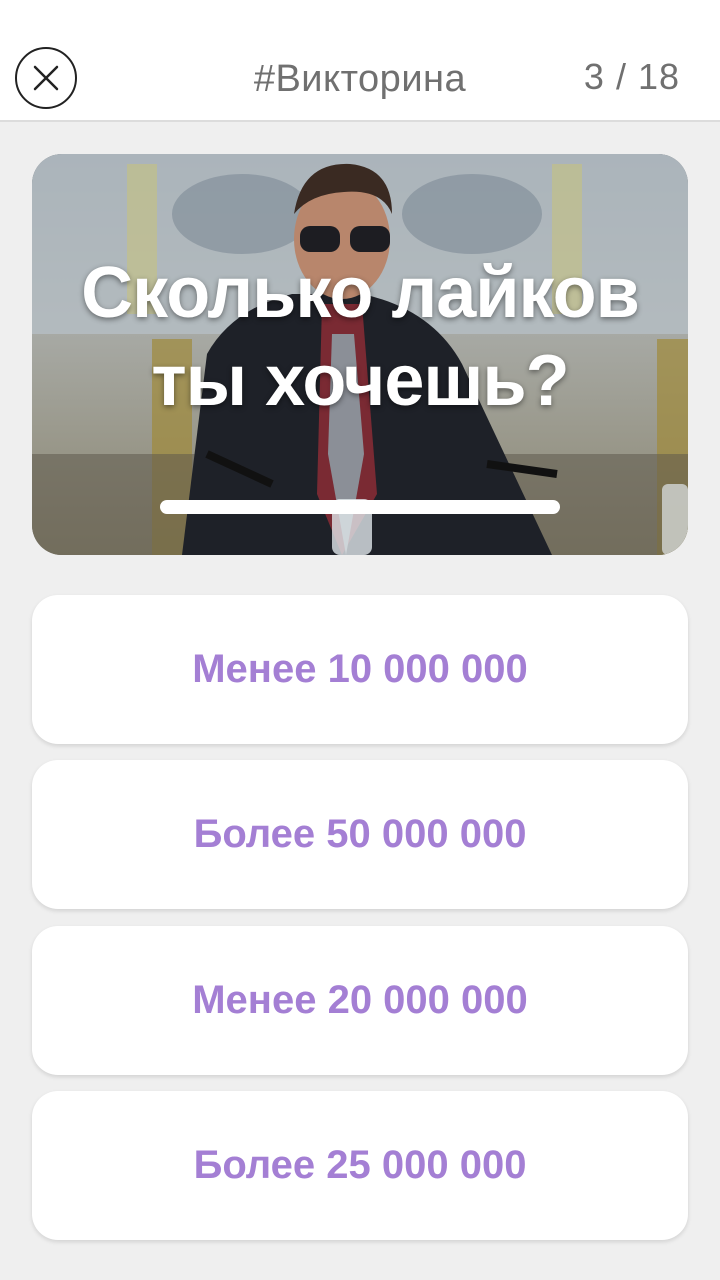 This screenshot has height=1280, width=720. I want to click on question-line-2: ты хочешь?, so click(360, 381).